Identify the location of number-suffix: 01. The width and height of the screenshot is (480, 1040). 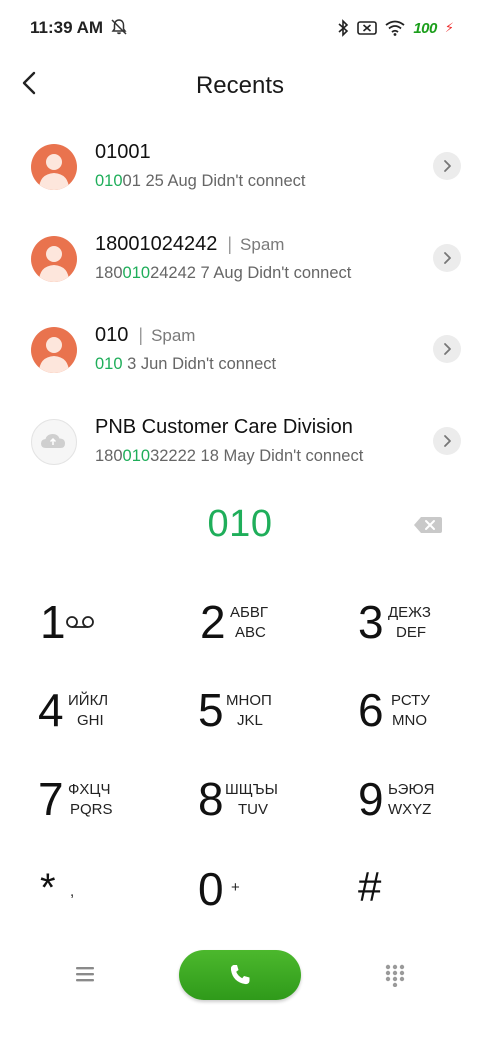
(131, 181).